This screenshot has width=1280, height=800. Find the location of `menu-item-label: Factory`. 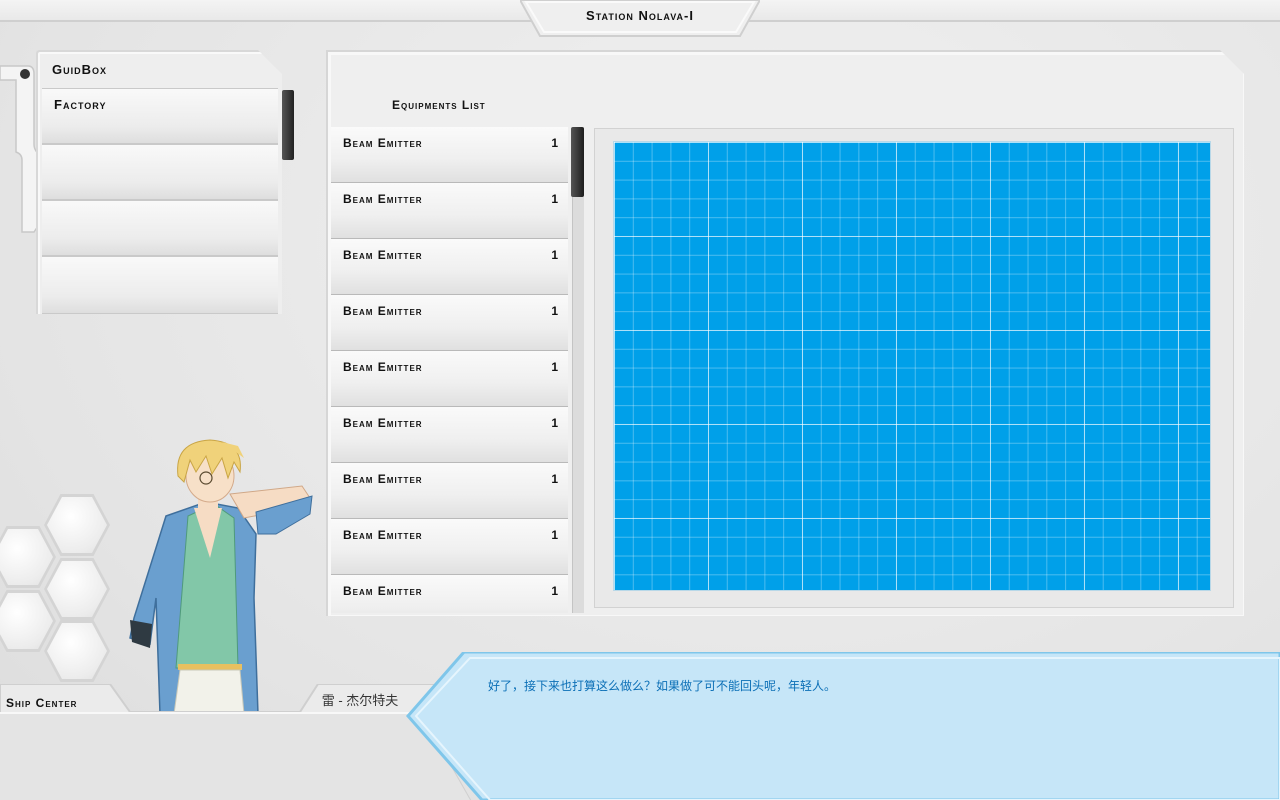

menu-item-label: Factory is located at coordinates (80, 104).